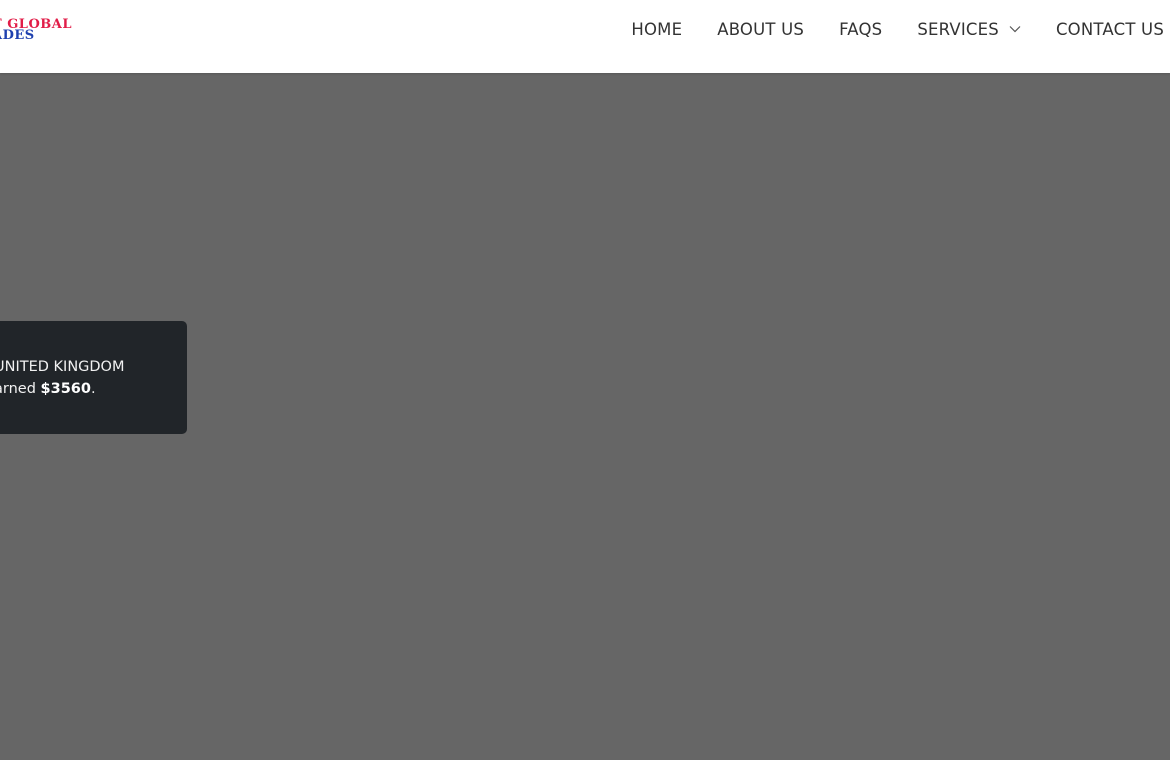 This screenshot has height=760, width=1170. What do you see at coordinates (958, 29) in the screenshot?
I see `nav-label: SERVICES` at bounding box center [958, 29].